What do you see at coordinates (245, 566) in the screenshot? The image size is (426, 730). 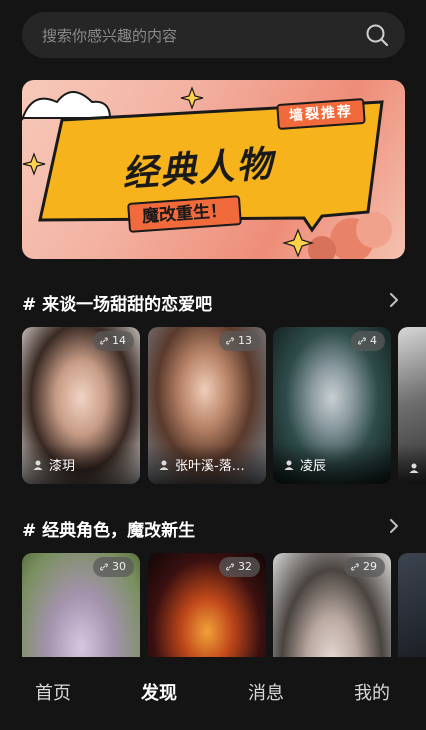 I see `count-value: 32` at bounding box center [245, 566].